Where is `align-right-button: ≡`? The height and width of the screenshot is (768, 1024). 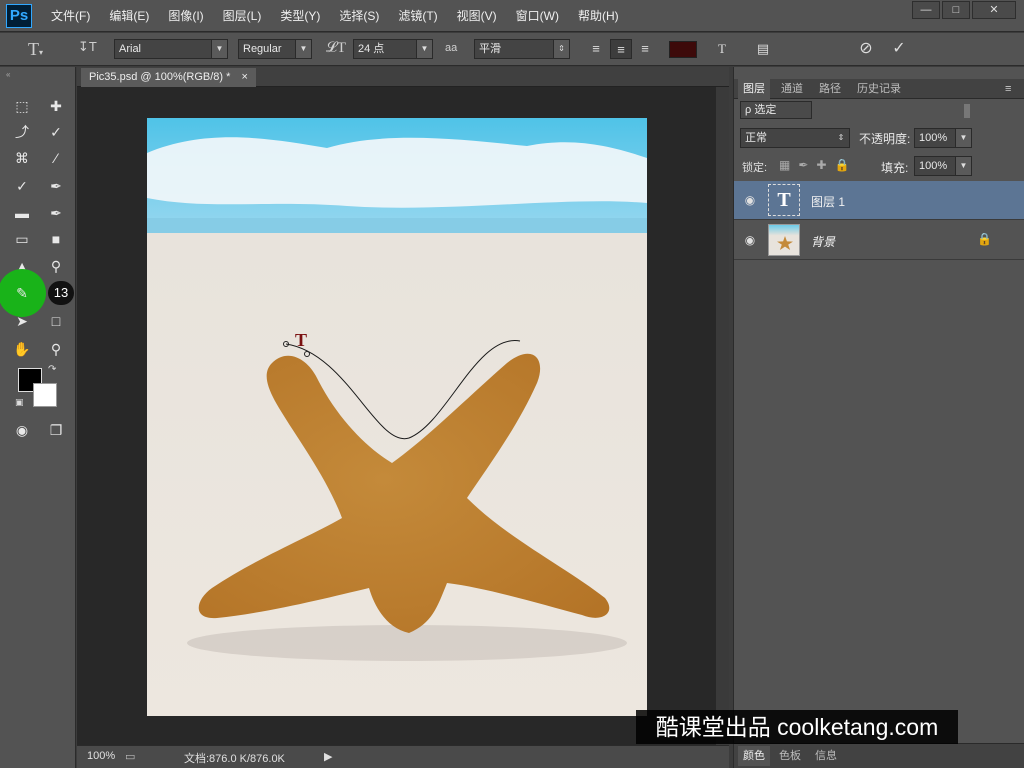 align-right-button: ≡ is located at coordinates (645, 49).